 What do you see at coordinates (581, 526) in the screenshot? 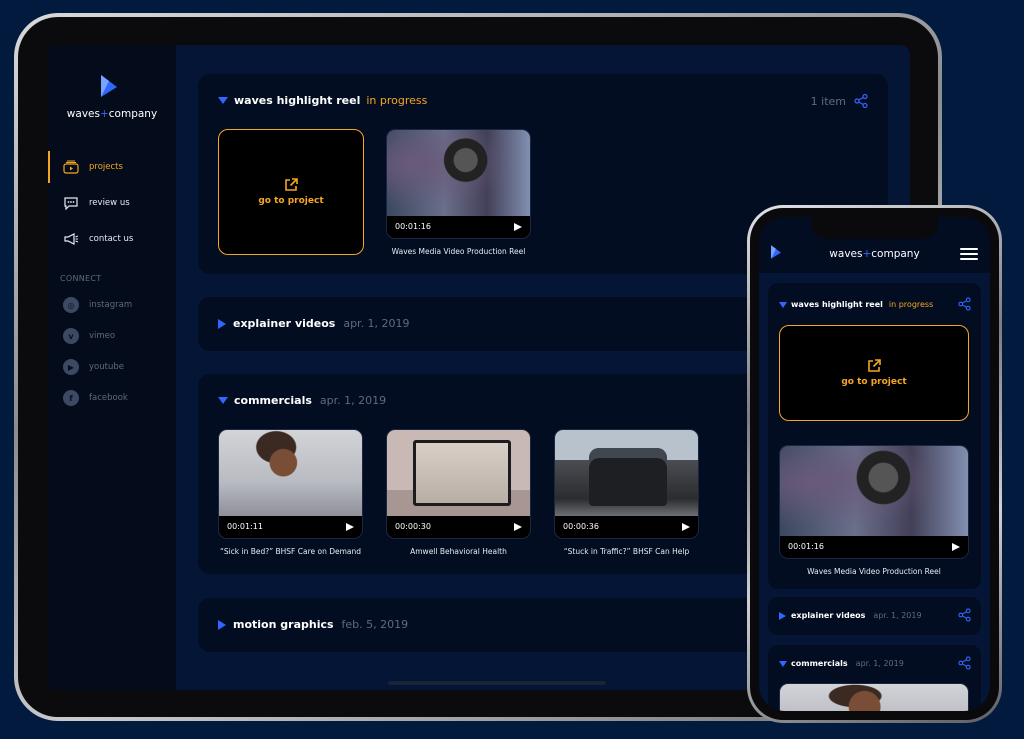
I see `video-duration: 00:00:36` at bounding box center [581, 526].